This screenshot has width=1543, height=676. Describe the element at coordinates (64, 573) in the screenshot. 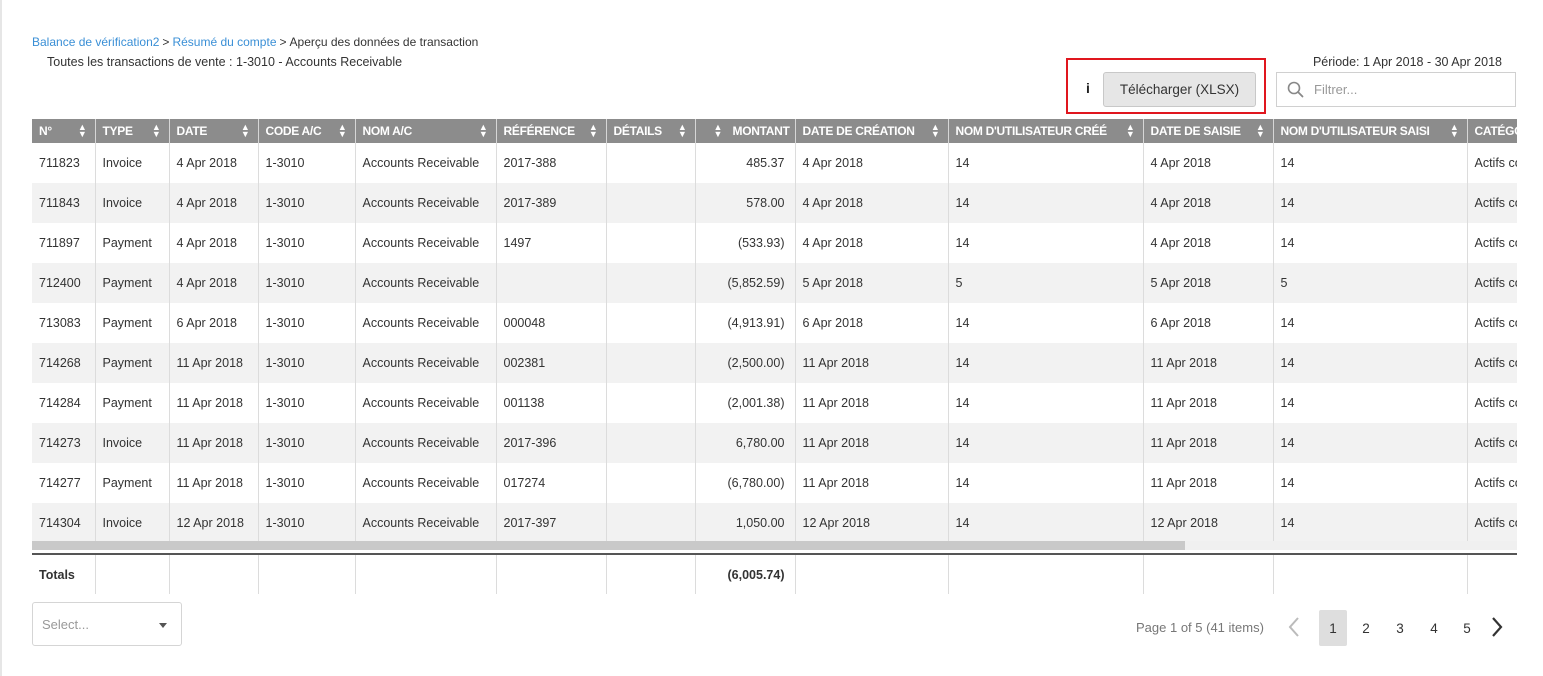

I see `totals-label: Totals` at that location.